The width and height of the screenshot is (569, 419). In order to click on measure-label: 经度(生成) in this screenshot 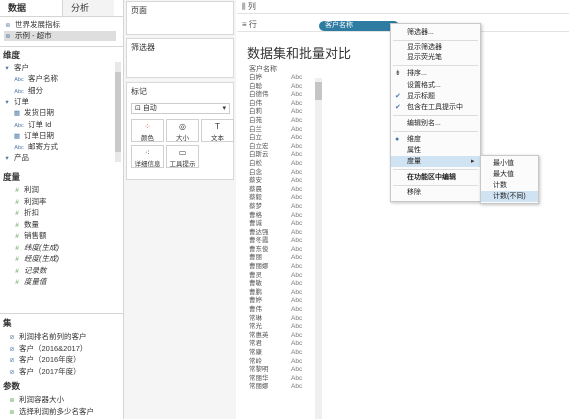, I will do `click(41, 258)`.